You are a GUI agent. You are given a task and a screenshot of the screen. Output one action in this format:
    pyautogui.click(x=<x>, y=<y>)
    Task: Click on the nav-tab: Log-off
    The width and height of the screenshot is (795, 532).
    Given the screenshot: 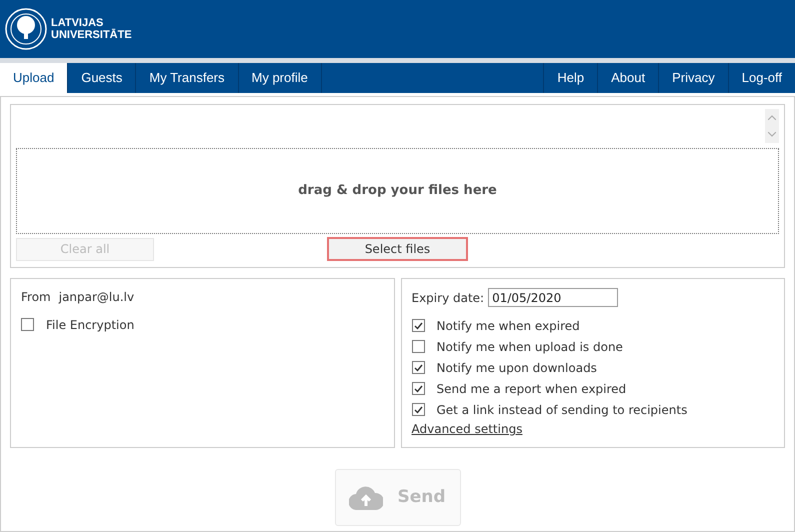 What is the action you would take?
    pyautogui.click(x=761, y=78)
    